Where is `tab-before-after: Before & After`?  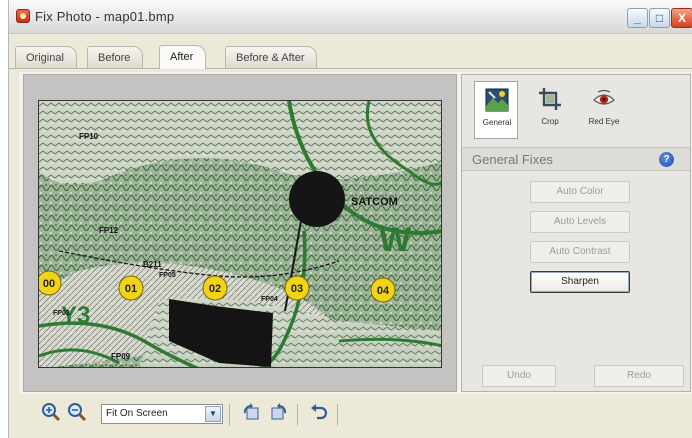 tab-before-after: Before & After is located at coordinates (271, 57).